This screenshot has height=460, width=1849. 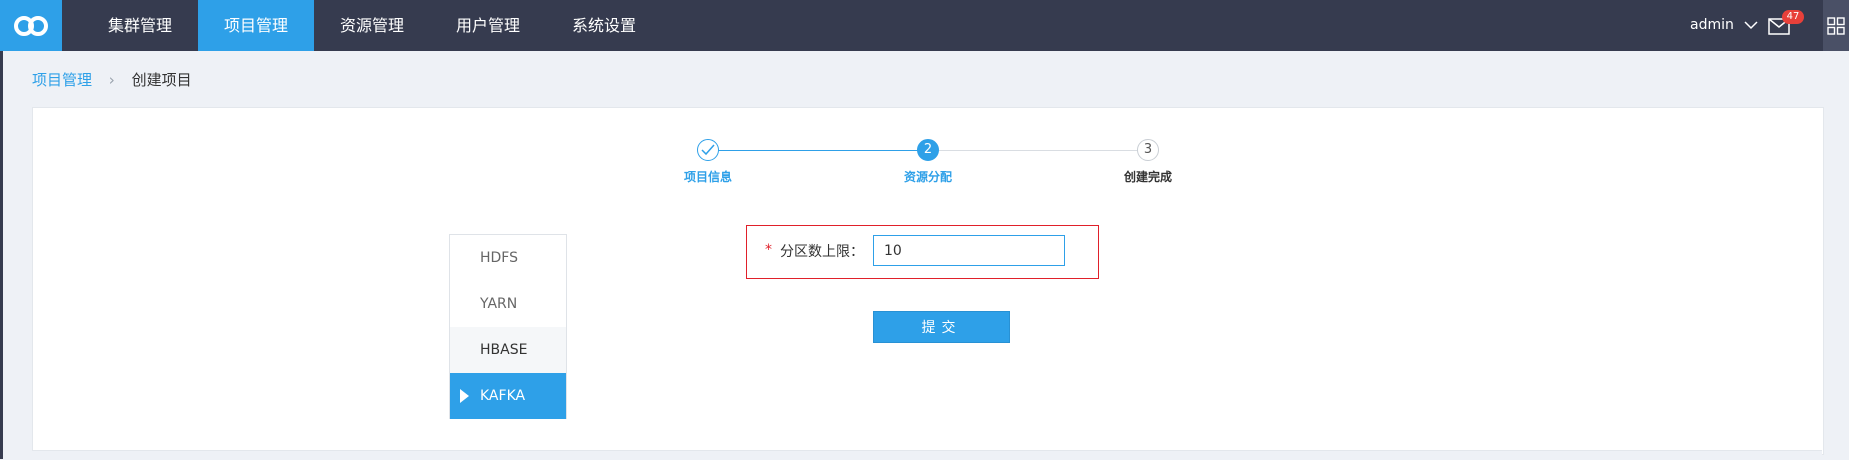 I want to click on grid-icon, so click(x=1836, y=25).